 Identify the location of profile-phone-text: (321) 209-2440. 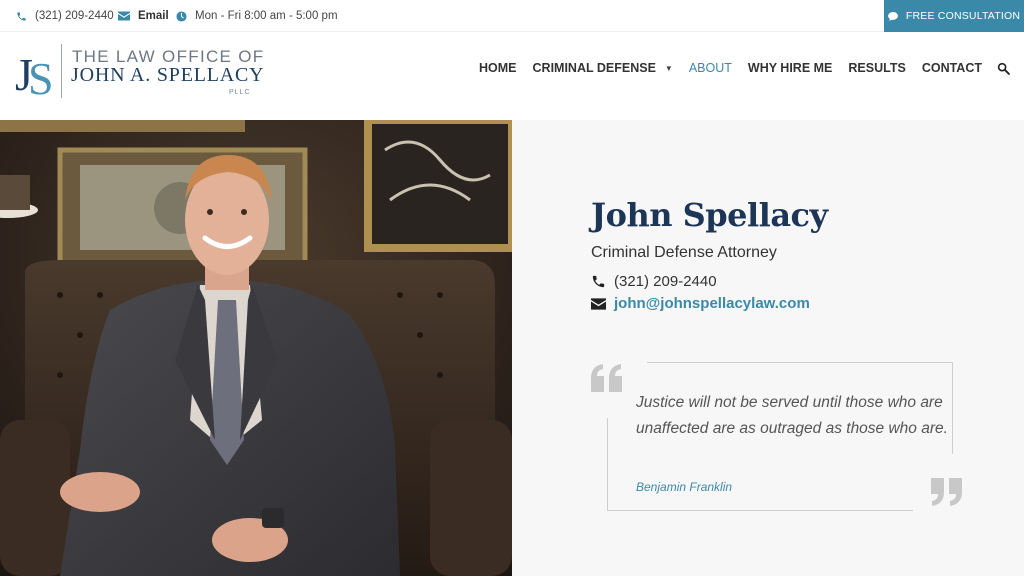
(665, 281).